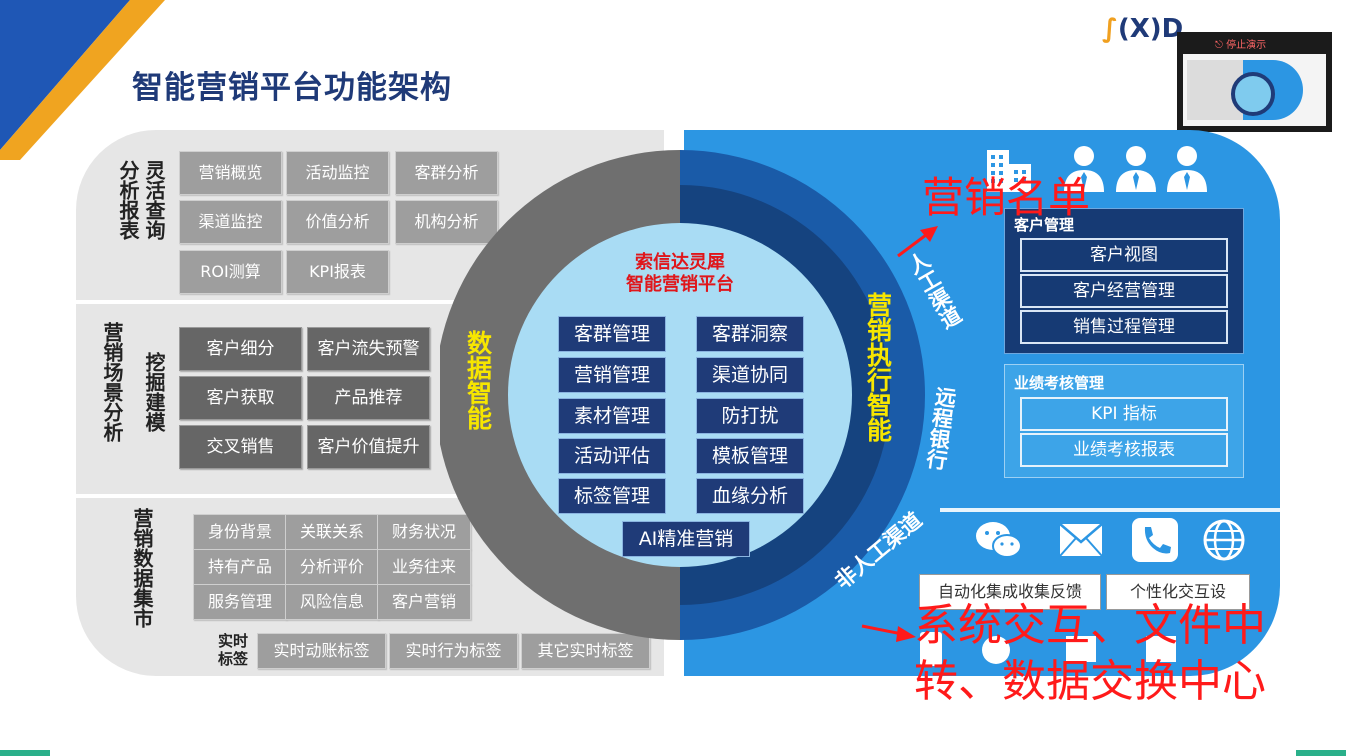 The height and width of the screenshot is (756, 1346). What do you see at coordinates (337, 272) in the screenshot?
I see `btn-kpi-report: KPI报表` at bounding box center [337, 272].